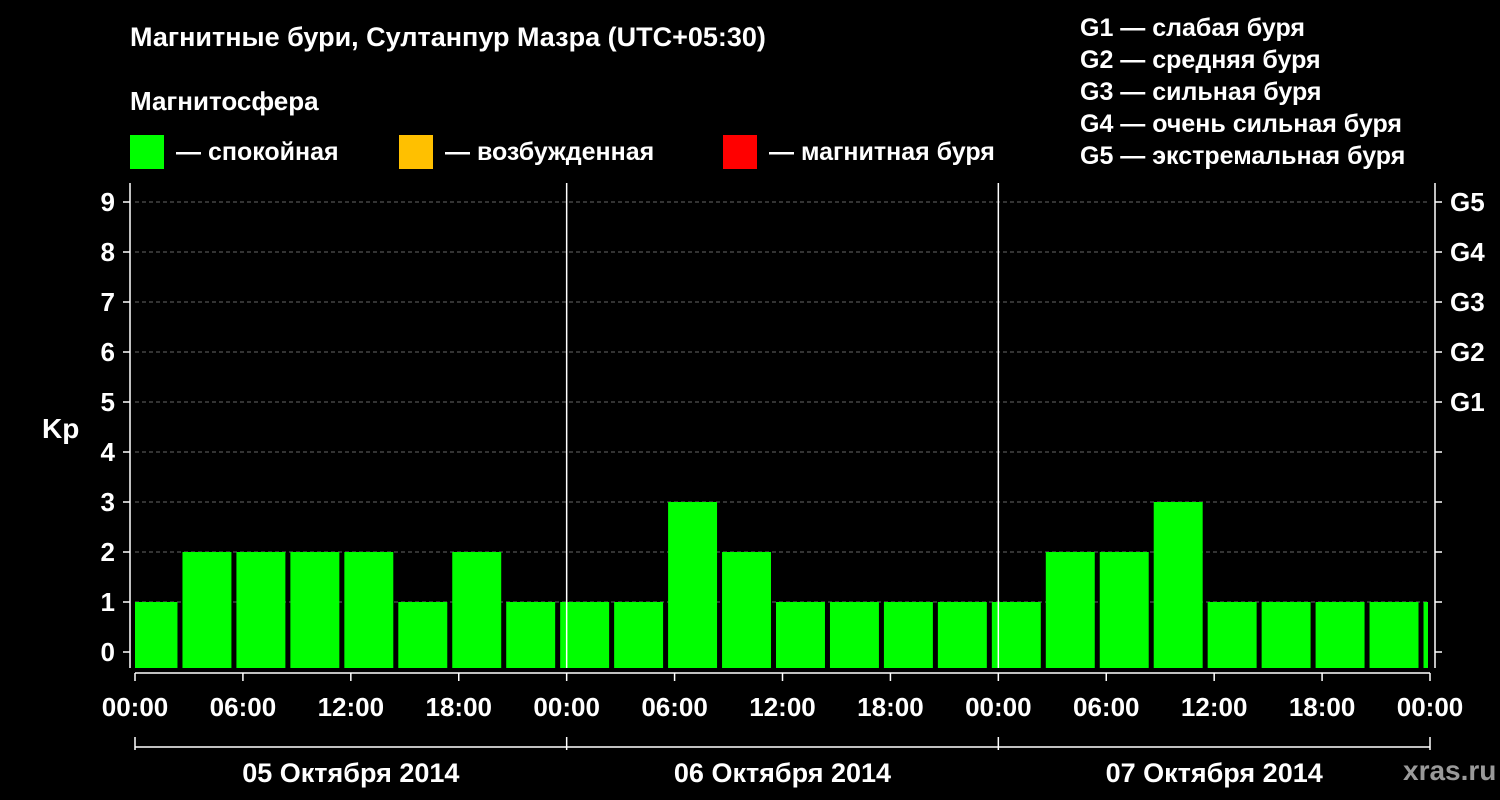  I want to click on y-tick-label: 4, so click(108, 452).